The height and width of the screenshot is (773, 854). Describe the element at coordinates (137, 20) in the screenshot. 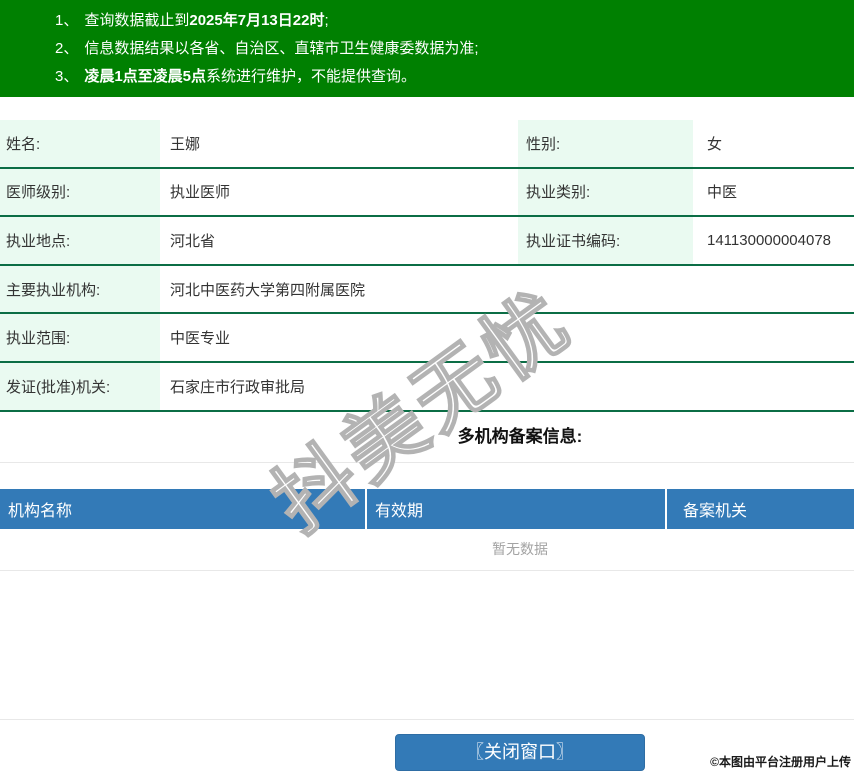

I see `notice-text: 查询数据截止到` at that location.